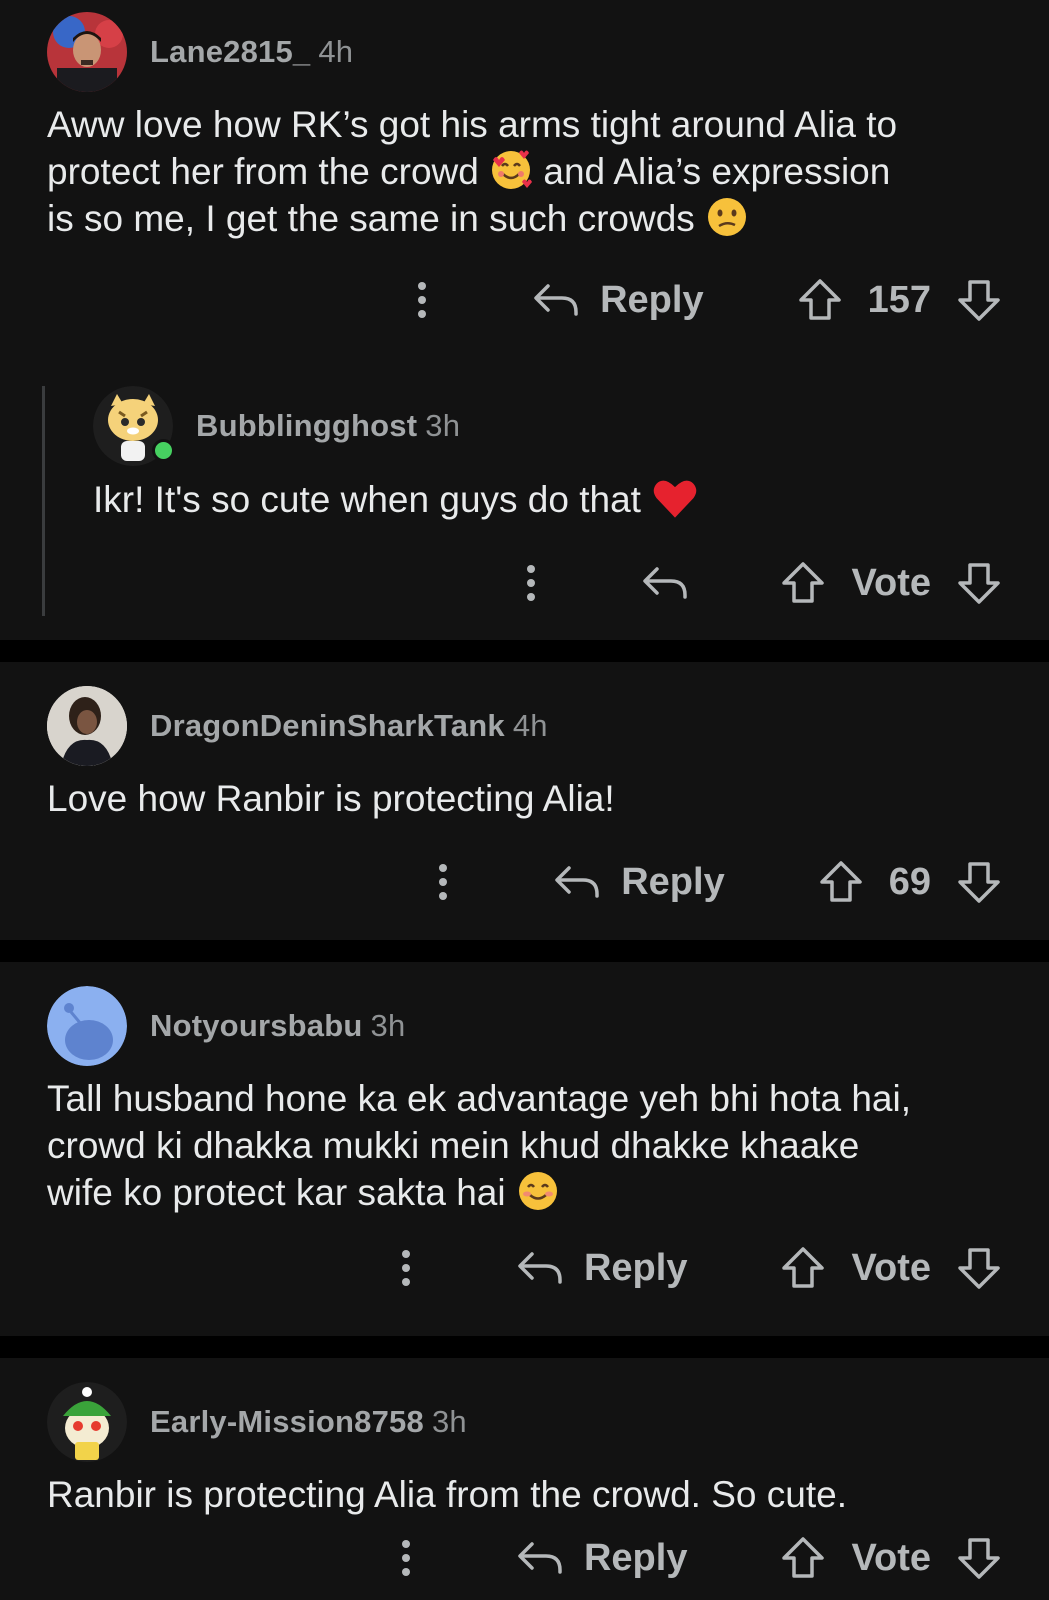 This screenshot has height=1600, width=1049. I want to click on comment-author: DragonDeninSharkTank, so click(327, 725).